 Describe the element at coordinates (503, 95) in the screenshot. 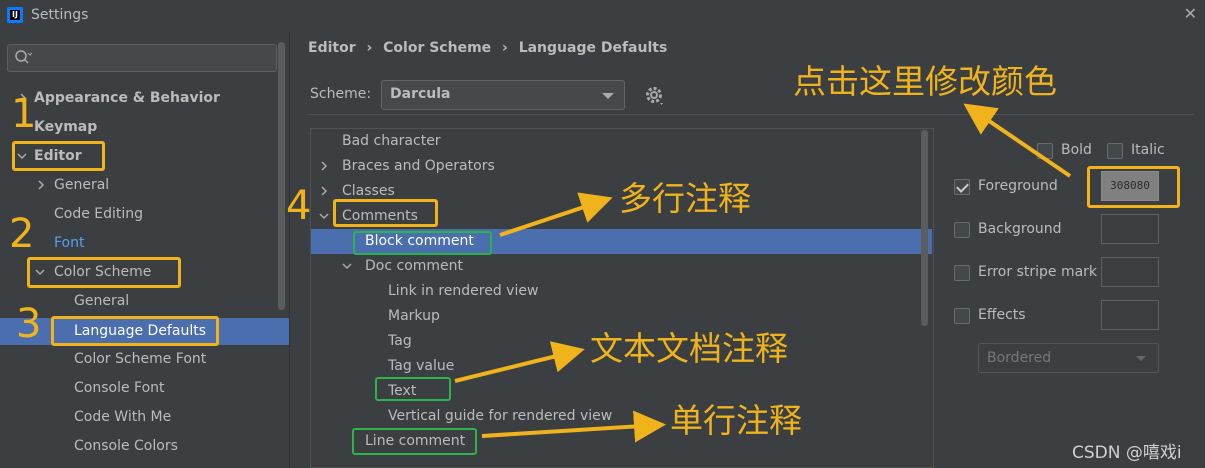

I see `scheme-dropdown: Darcula` at that location.